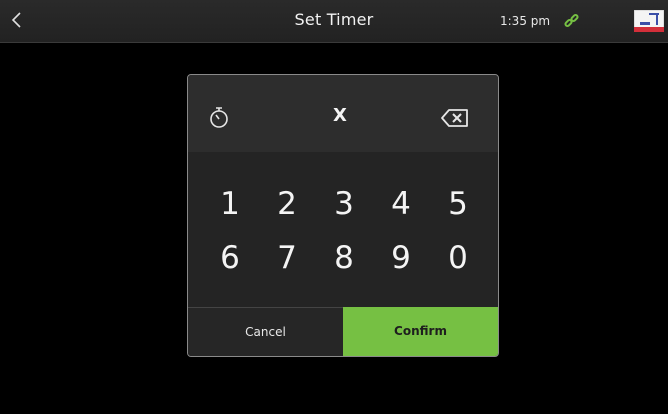 The height and width of the screenshot is (414, 668). What do you see at coordinates (219, 117) in the screenshot?
I see `stopwatch-icon` at bounding box center [219, 117].